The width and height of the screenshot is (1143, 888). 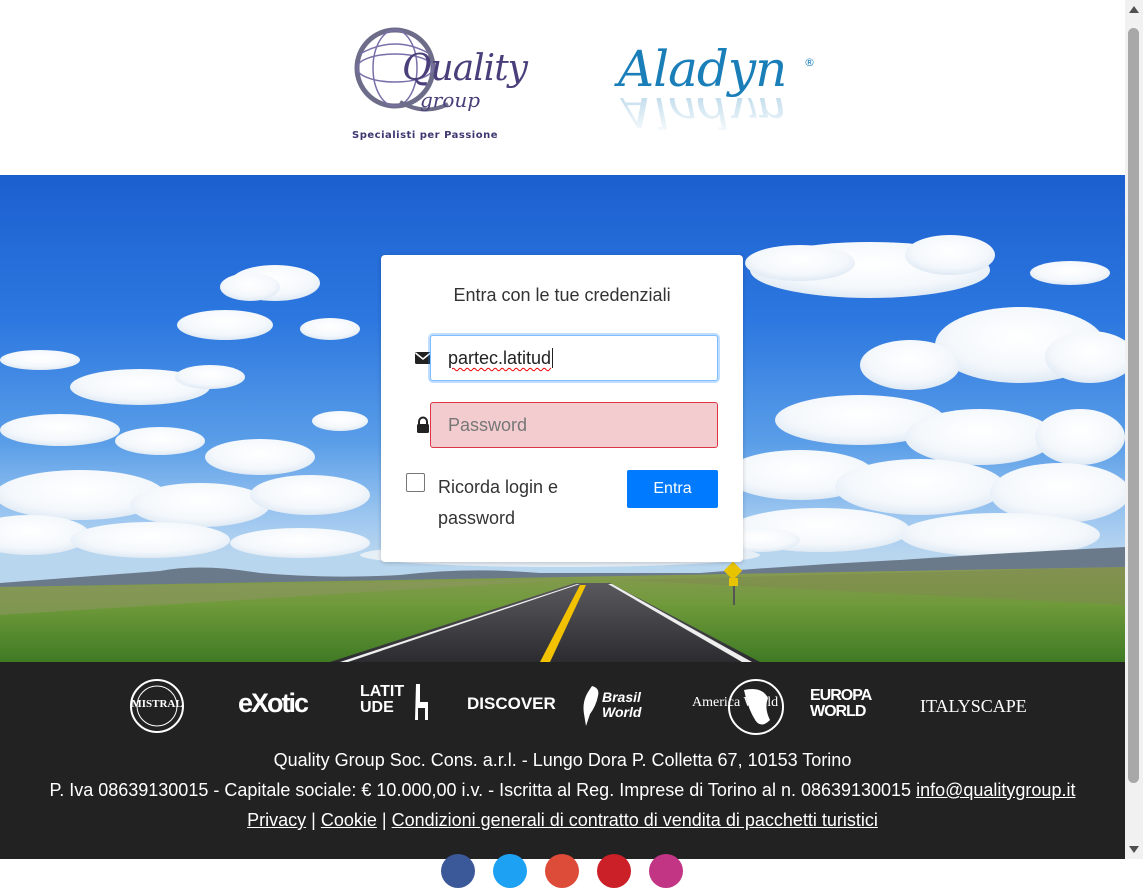 What do you see at coordinates (465, 68) in the screenshot?
I see `logo-quality-text: Quality` at bounding box center [465, 68].